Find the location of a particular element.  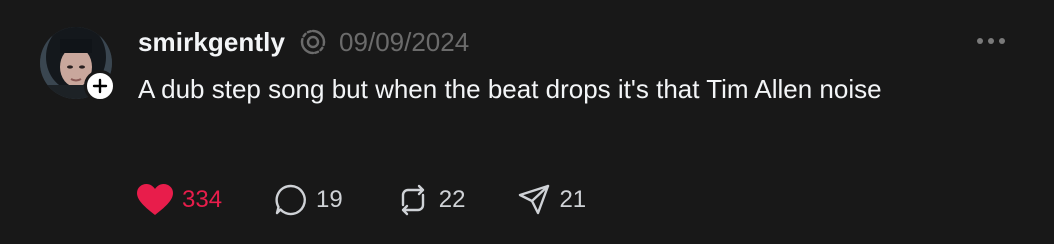

more-icon is located at coordinates (991, 41).